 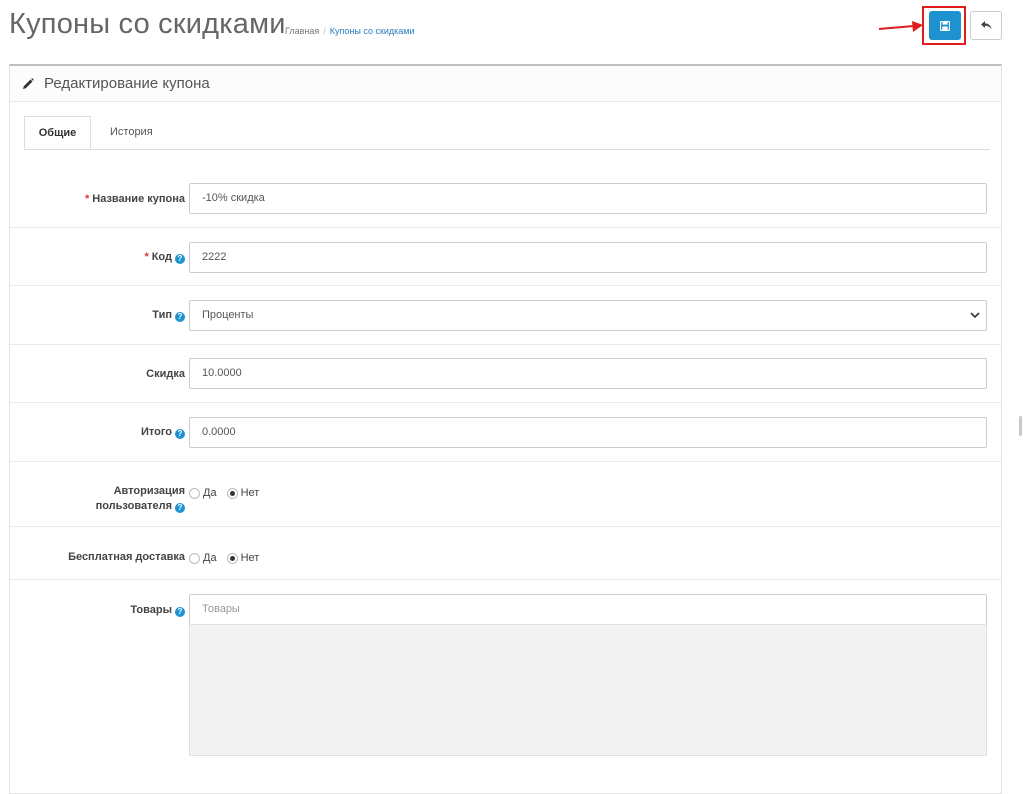 I want to click on customer-login-radio-group: Да Нет, so click(x=229, y=493).